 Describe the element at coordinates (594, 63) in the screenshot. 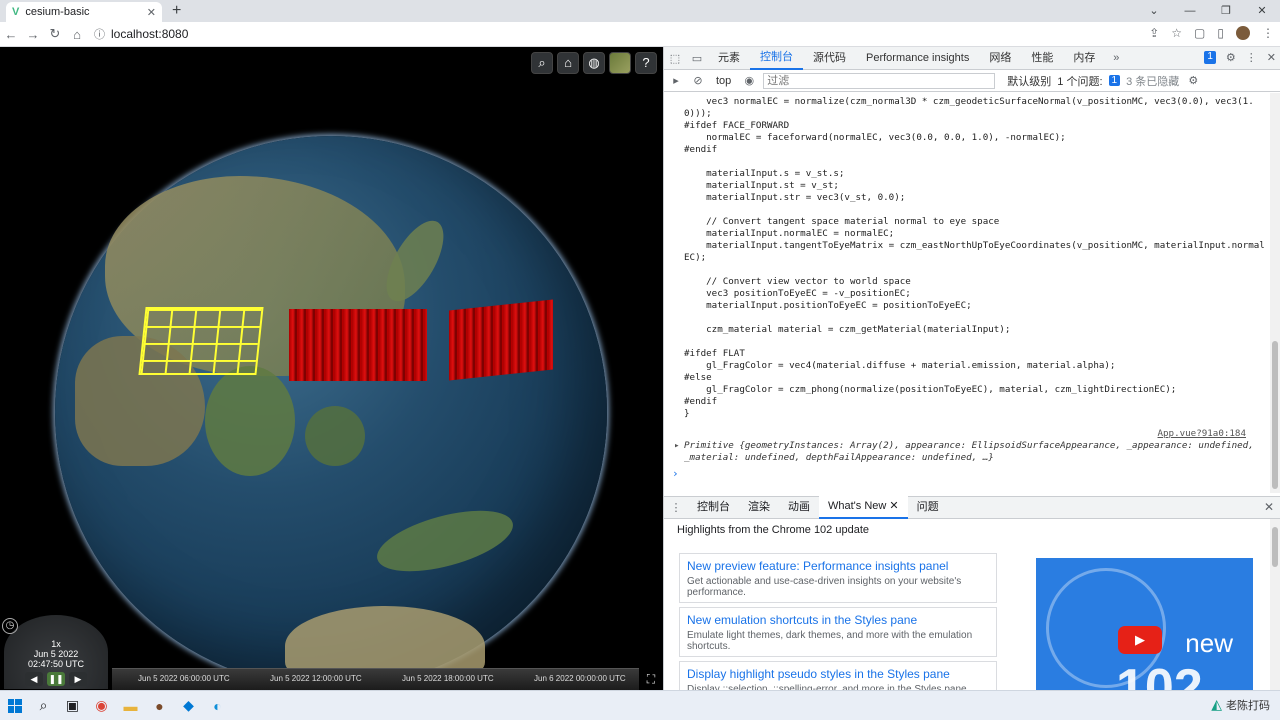

I see `globe-icon: ◍` at that location.